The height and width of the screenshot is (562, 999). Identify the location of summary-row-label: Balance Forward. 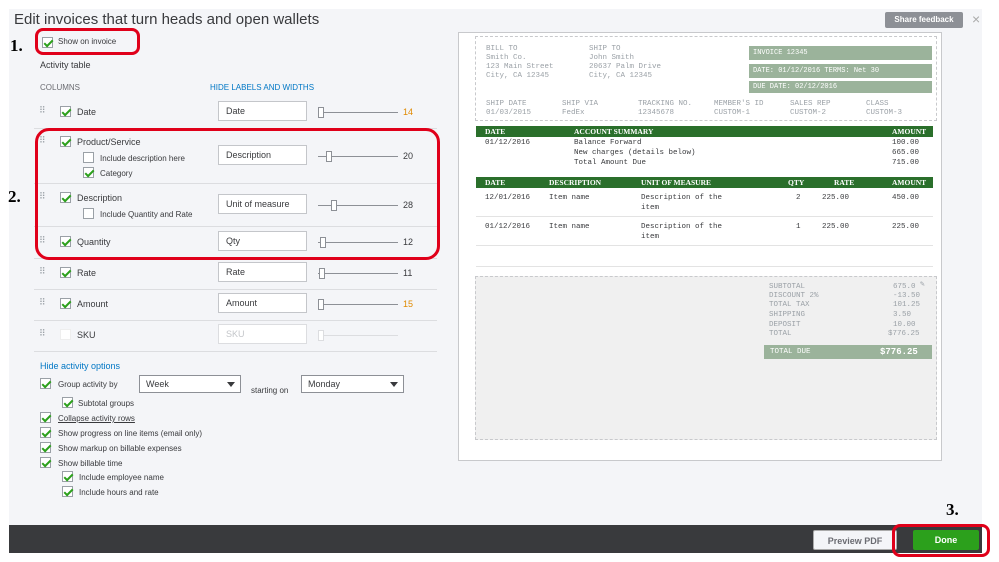
(608, 143).